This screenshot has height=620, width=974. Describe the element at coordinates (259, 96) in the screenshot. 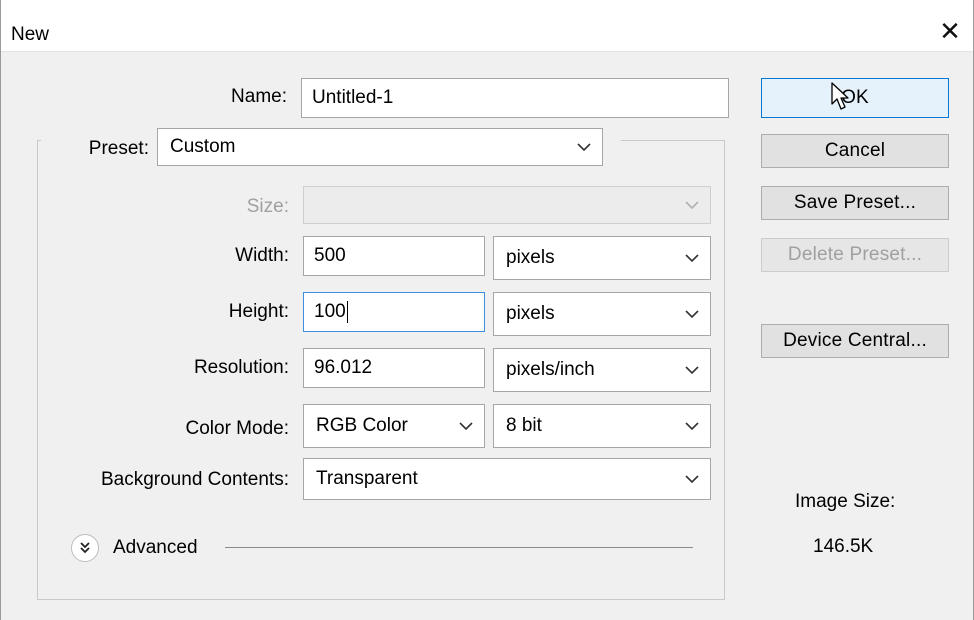

I see `name-label: Name:` at that location.